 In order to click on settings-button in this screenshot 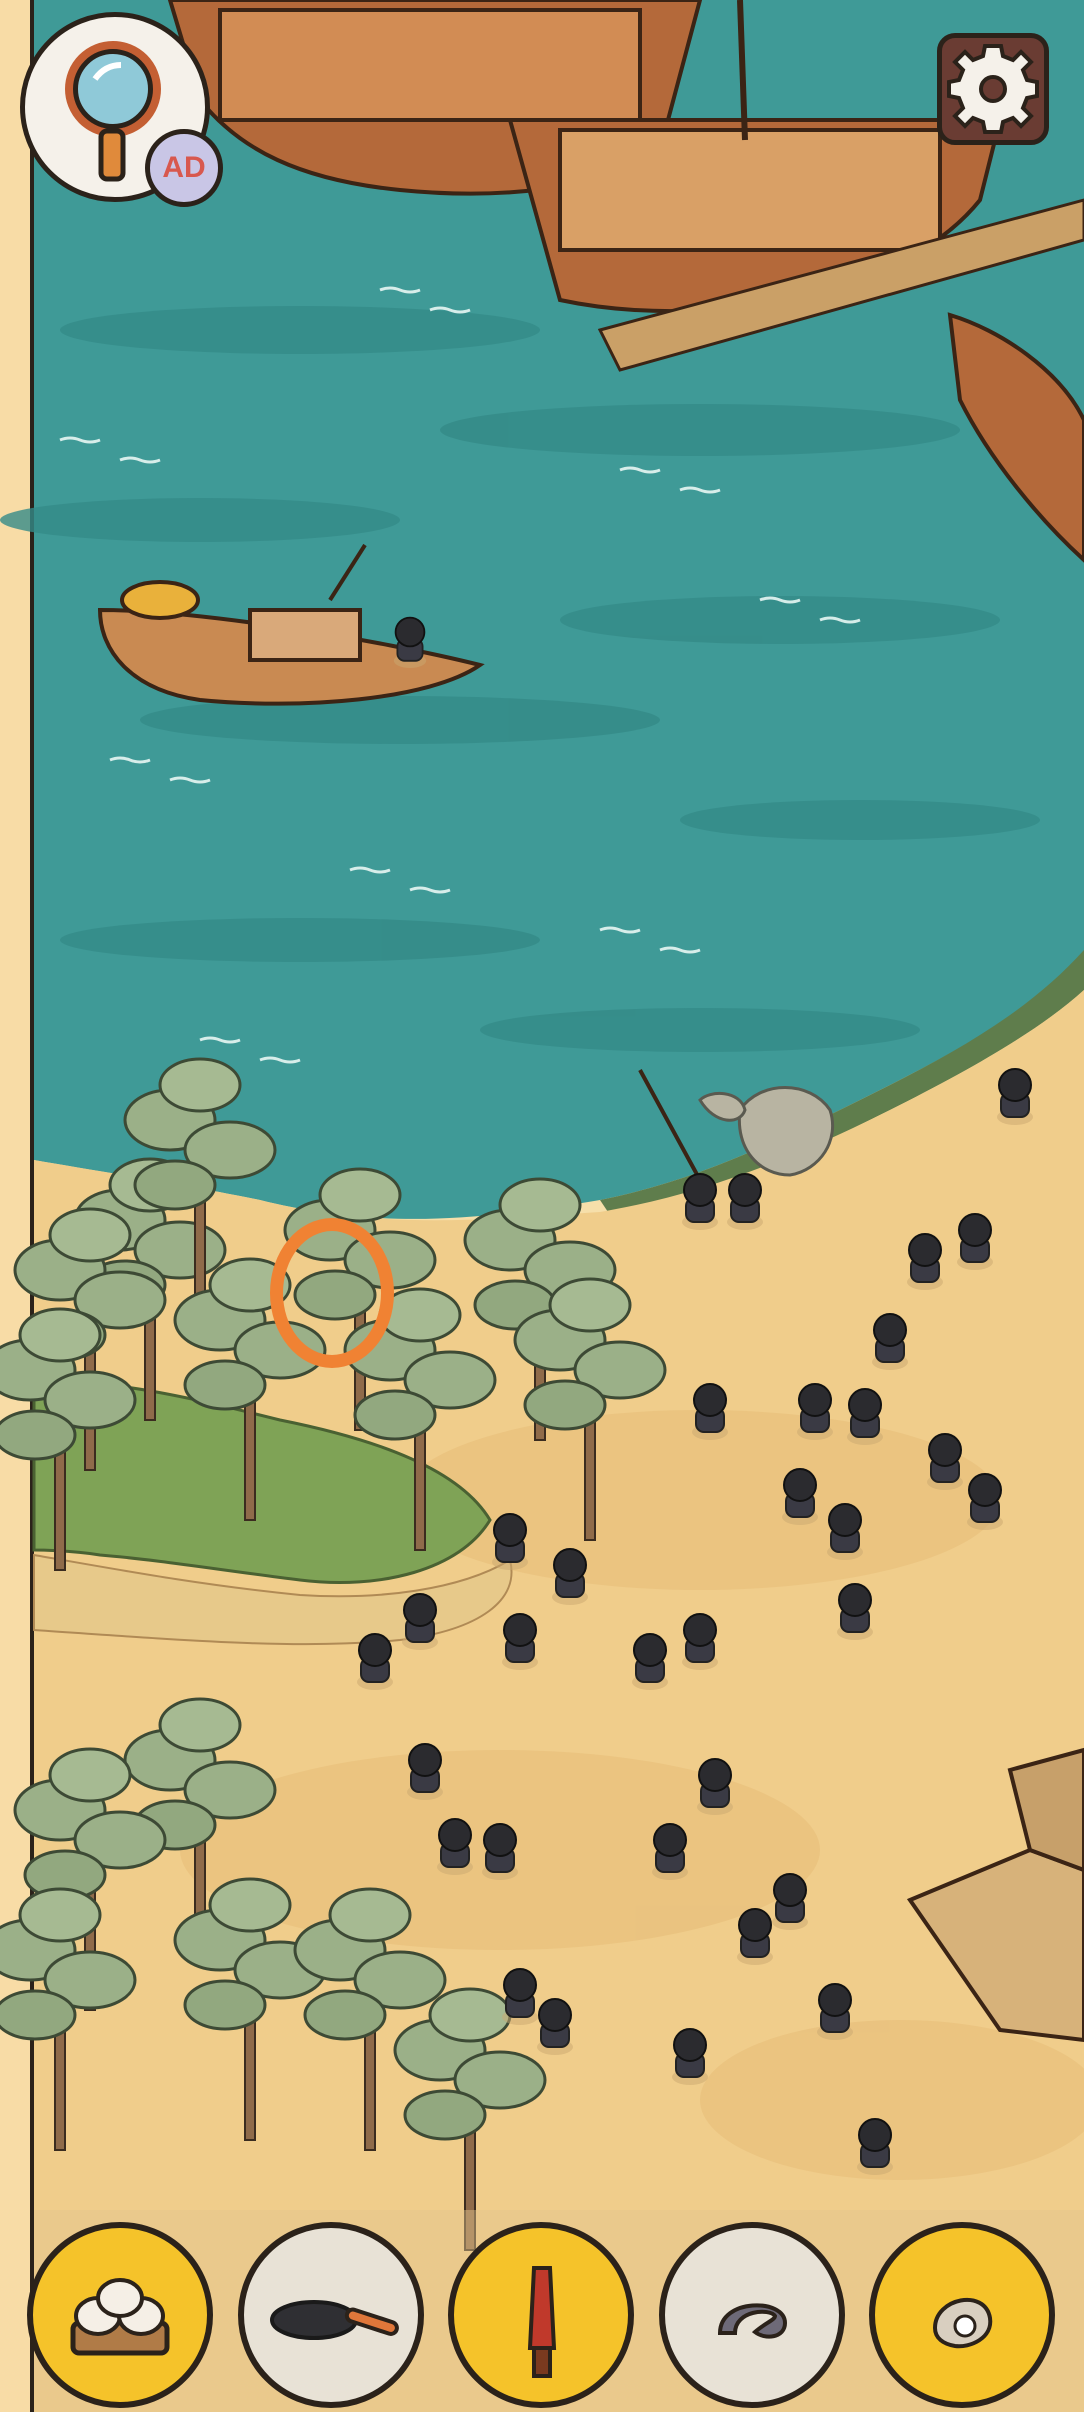, I will do `click(993, 89)`.